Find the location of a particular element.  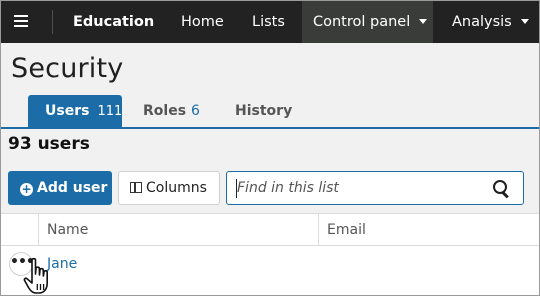

nav-item-home: Home is located at coordinates (202, 22).